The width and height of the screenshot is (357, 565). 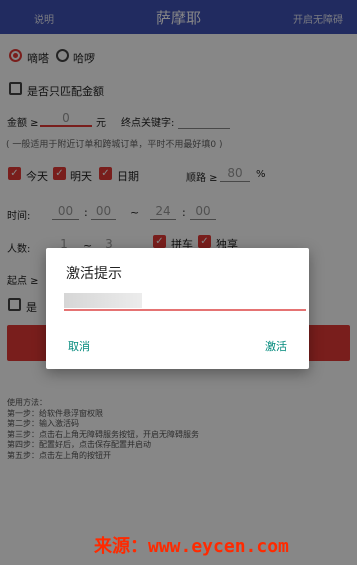 I want to click on activate-button: 激活, so click(x=276, y=346).